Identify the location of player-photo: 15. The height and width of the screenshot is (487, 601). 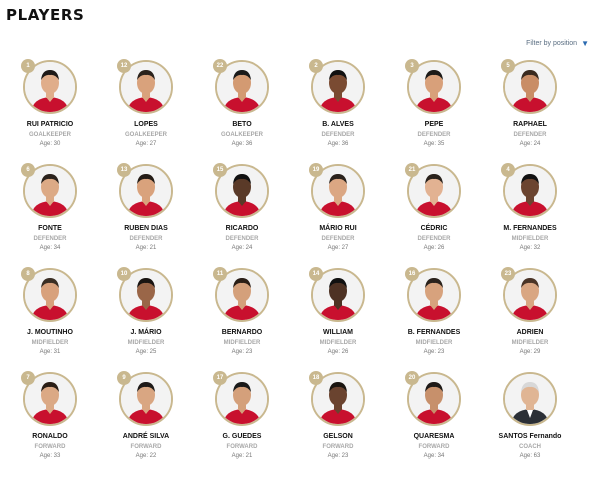
(241, 190).